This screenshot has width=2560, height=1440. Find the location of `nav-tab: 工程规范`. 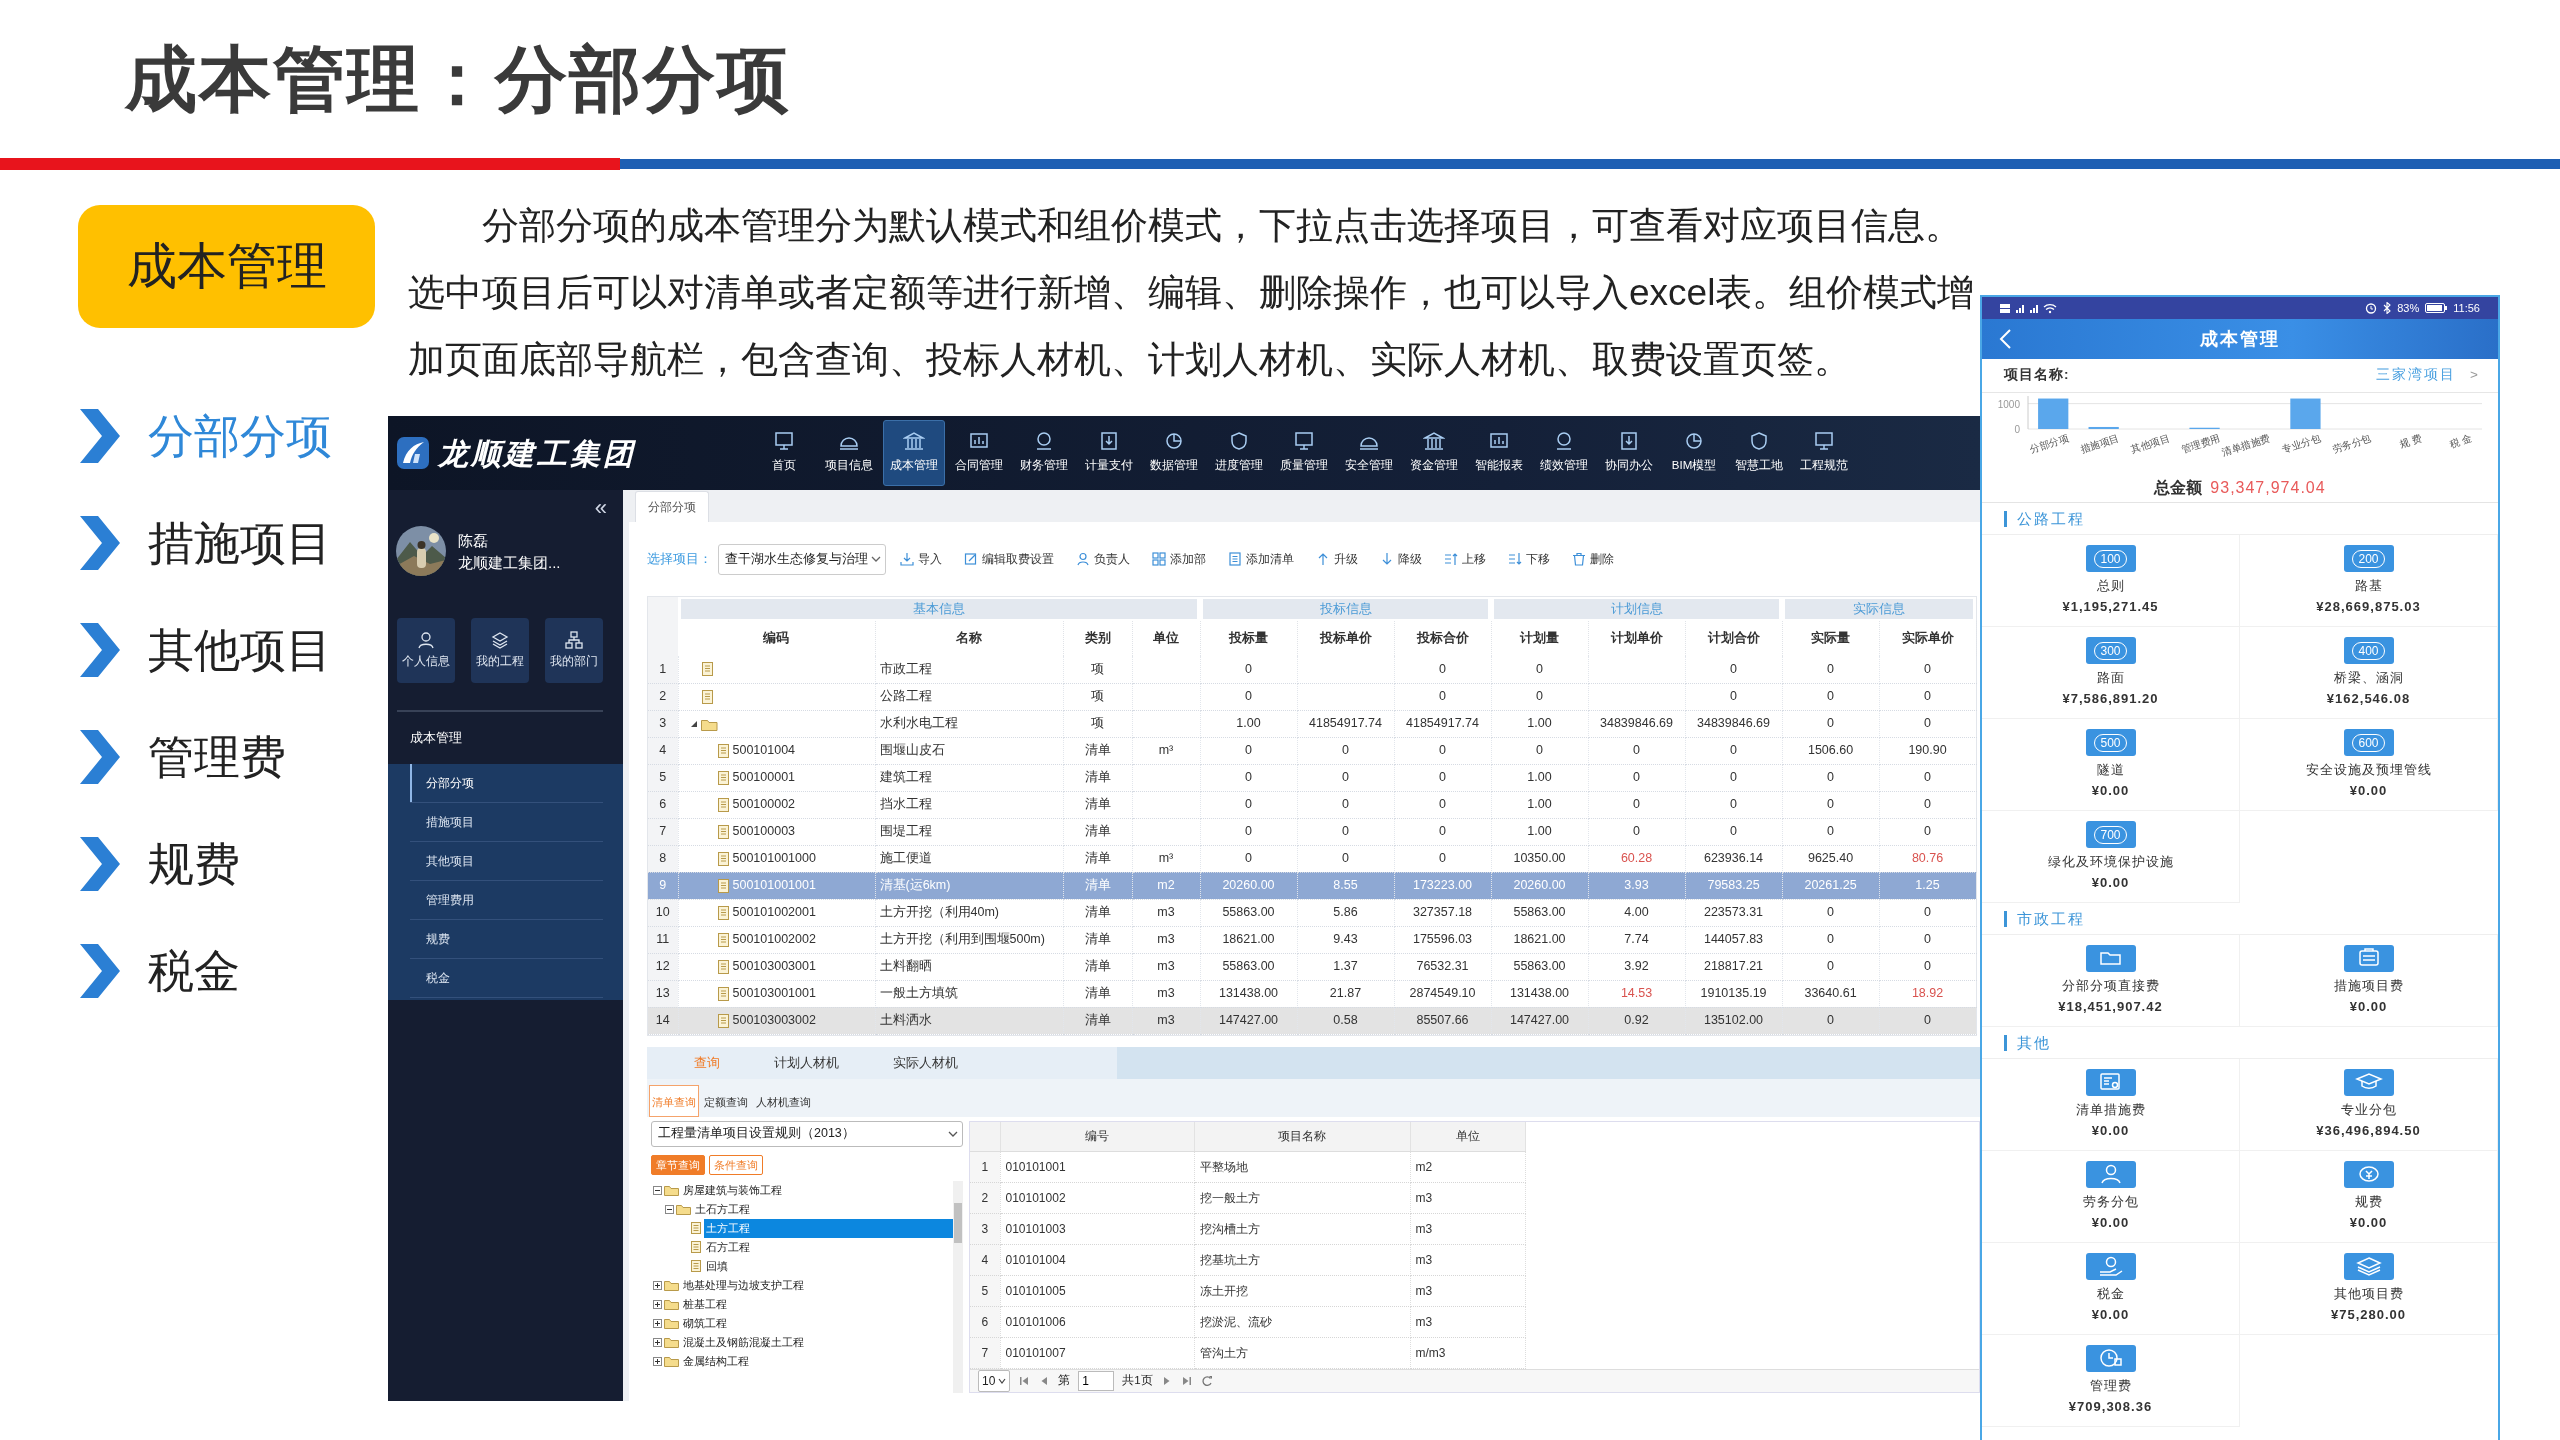

nav-tab: 工程规范 is located at coordinates (1824, 453).